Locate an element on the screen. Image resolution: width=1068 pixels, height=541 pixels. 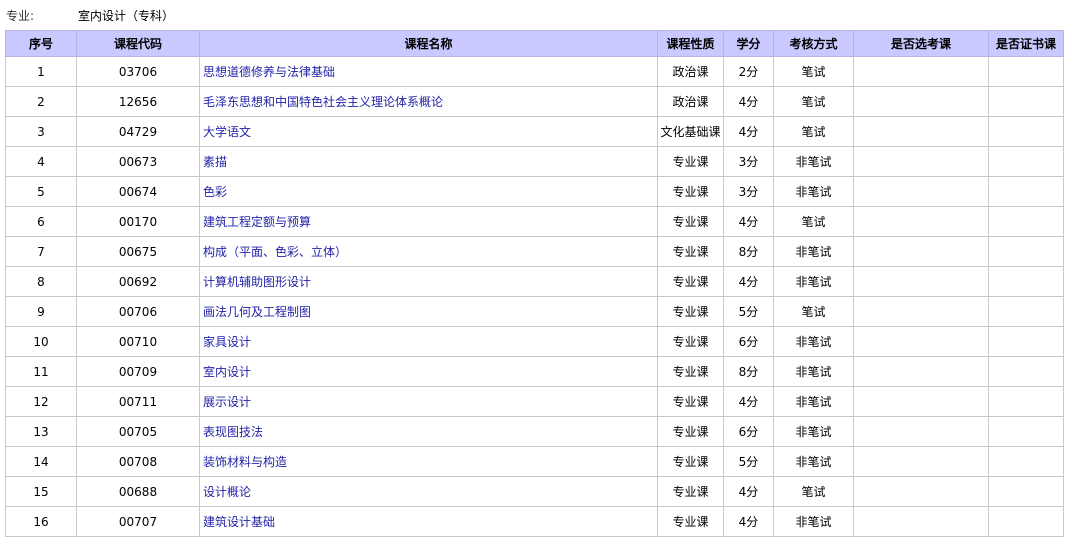
cell-no: 15 is located at coordinates (41, 491).